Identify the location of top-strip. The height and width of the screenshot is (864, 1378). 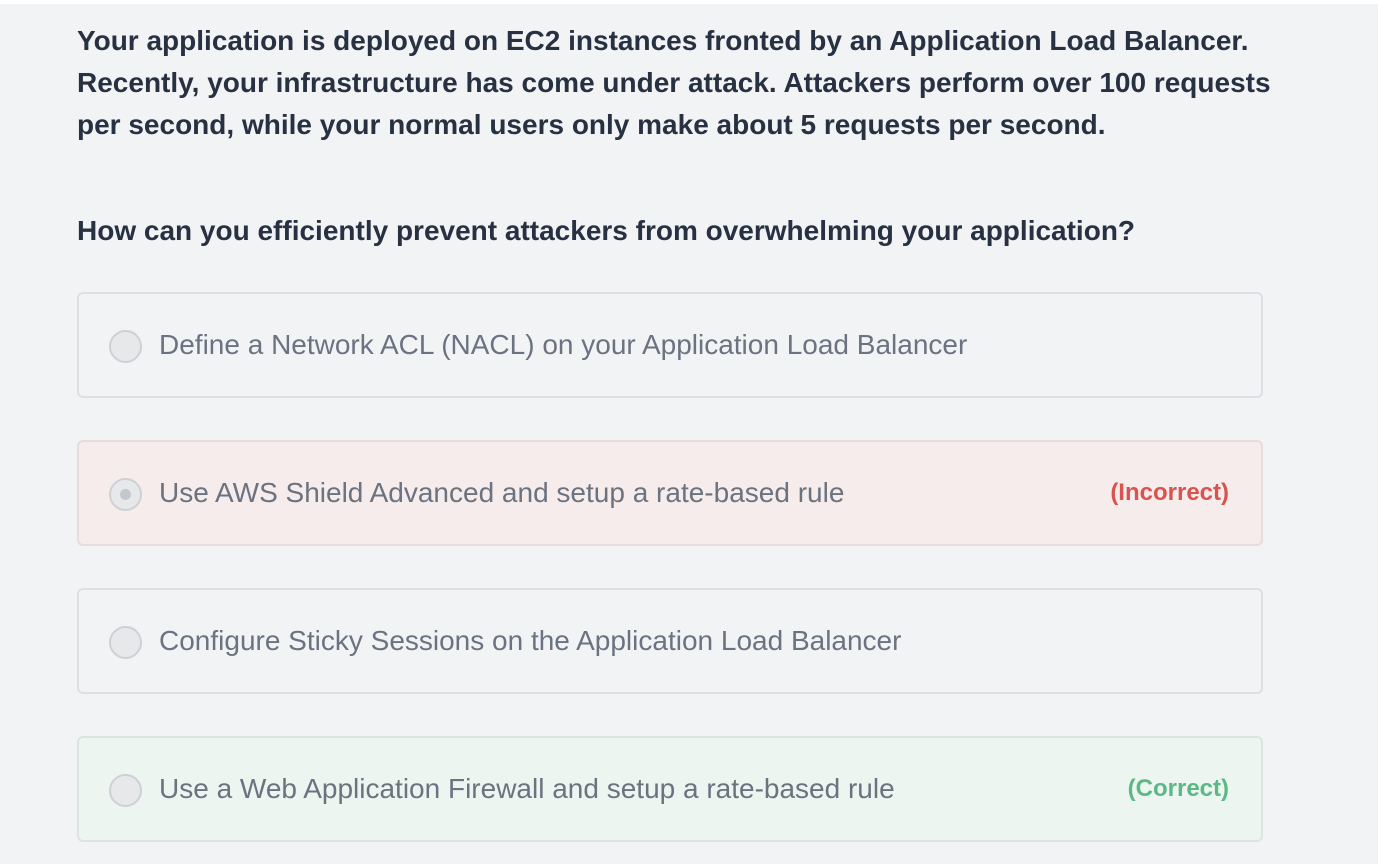
(689, 2).